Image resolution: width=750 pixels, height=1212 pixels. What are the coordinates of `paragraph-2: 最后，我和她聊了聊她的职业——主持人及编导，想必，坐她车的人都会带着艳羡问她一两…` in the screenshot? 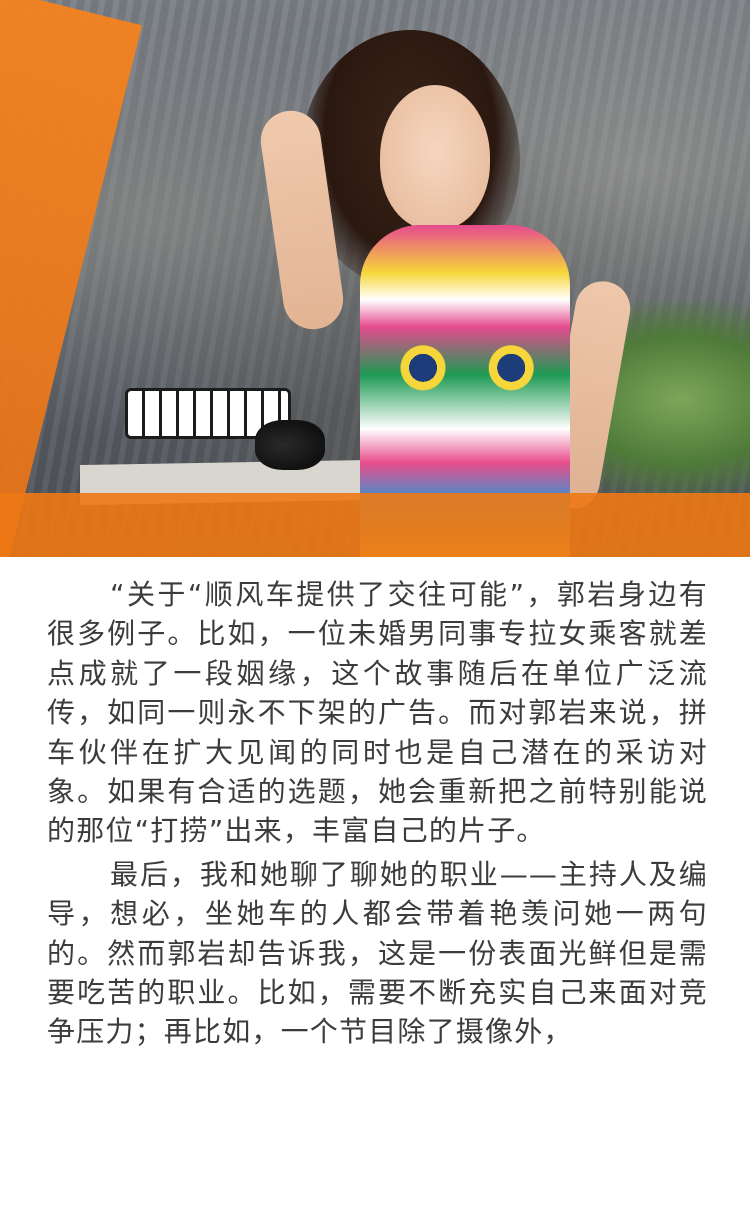 It's located at (377, 953).